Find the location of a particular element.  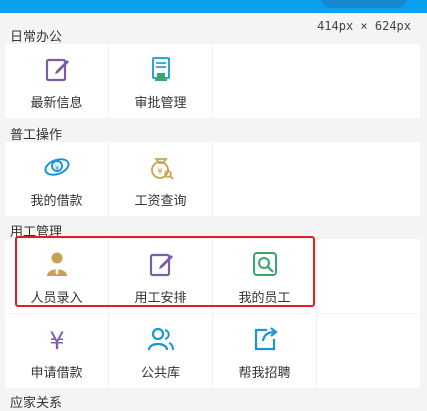

tile-my-loans: ¥ 我的借款 is located at coordinates (56, 179).